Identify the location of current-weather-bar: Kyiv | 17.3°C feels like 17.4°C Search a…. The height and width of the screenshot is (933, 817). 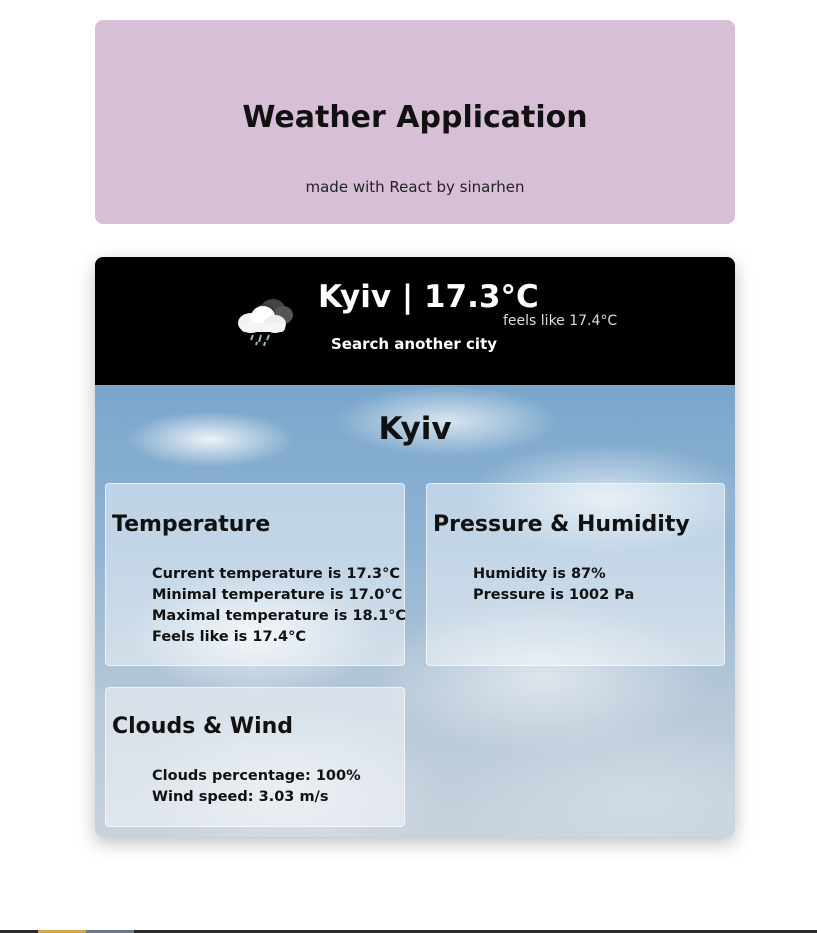
(415, 321).